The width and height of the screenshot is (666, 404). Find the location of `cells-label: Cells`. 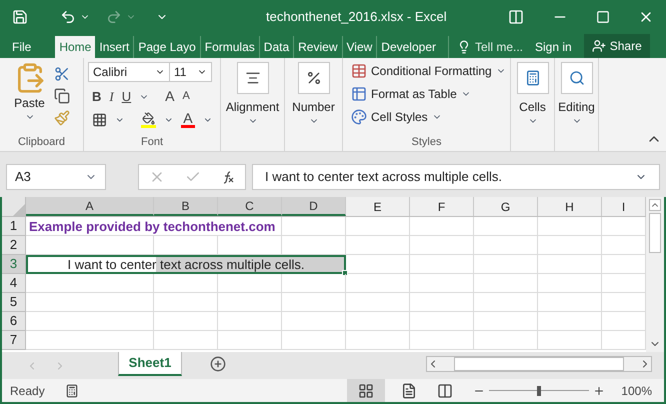

cells-label: Cells is located at coordinates (532, 107).